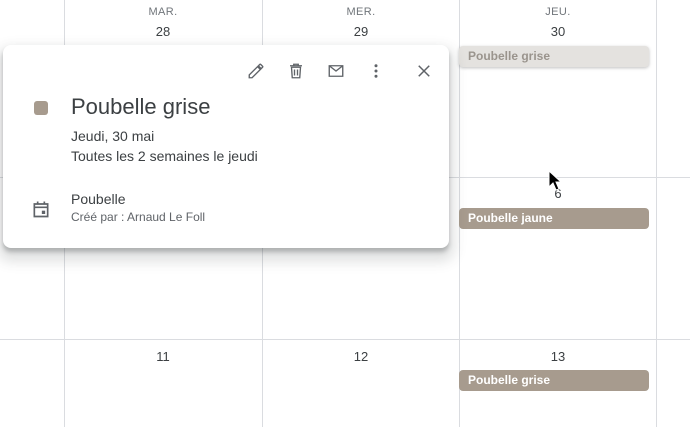 The width and height of the screenshot is (690, 427). What do you see at coordinates (41, 108) in the screenshot?
I see `calendar-color-swatch` at bounding box center [41, 108].